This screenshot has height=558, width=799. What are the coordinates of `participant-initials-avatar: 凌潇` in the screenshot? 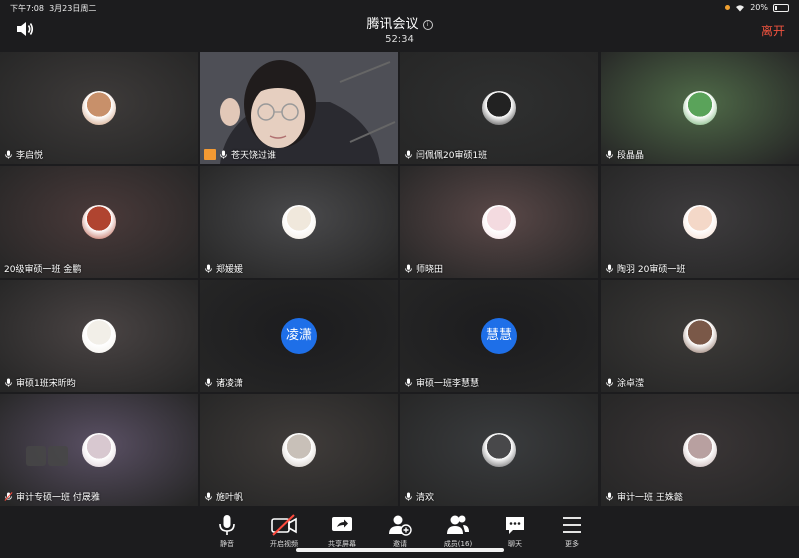 It's located at (299, 336).